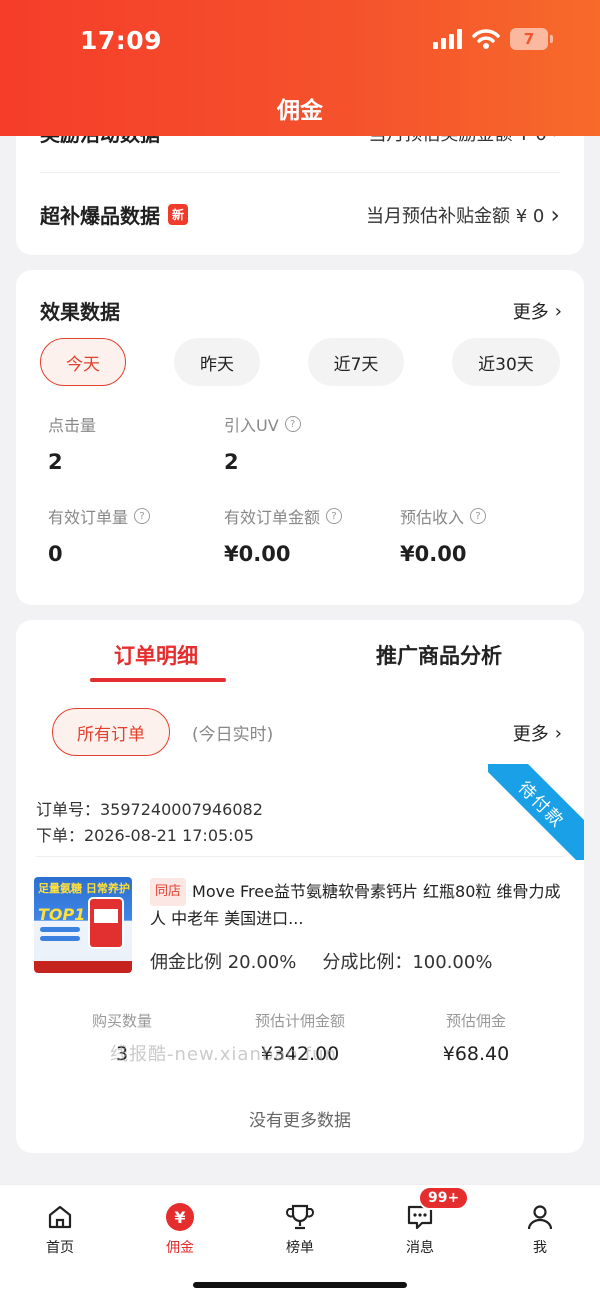 This screenshot has height=1300, width=600. What do you see at coordinates (55, 554) in the screenshot?
I see `metric-value: 0` at bounding box center [55, 554].